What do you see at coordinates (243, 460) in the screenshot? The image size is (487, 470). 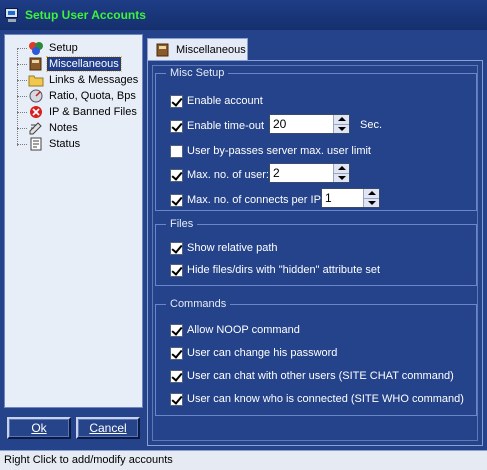 I see `status-bar: Right Click to add/modify accounts` at bounding box center [243, 460].